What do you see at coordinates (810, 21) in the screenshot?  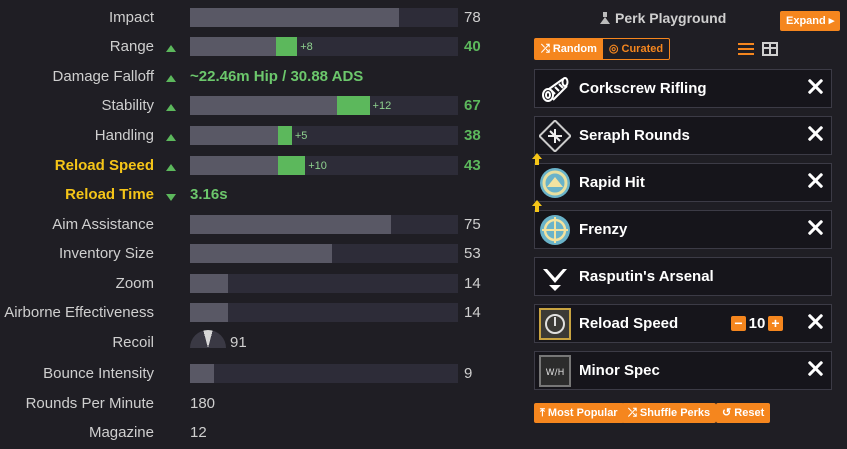 I see `expand-button: Expand ▸` at bounding box center [810, 21].